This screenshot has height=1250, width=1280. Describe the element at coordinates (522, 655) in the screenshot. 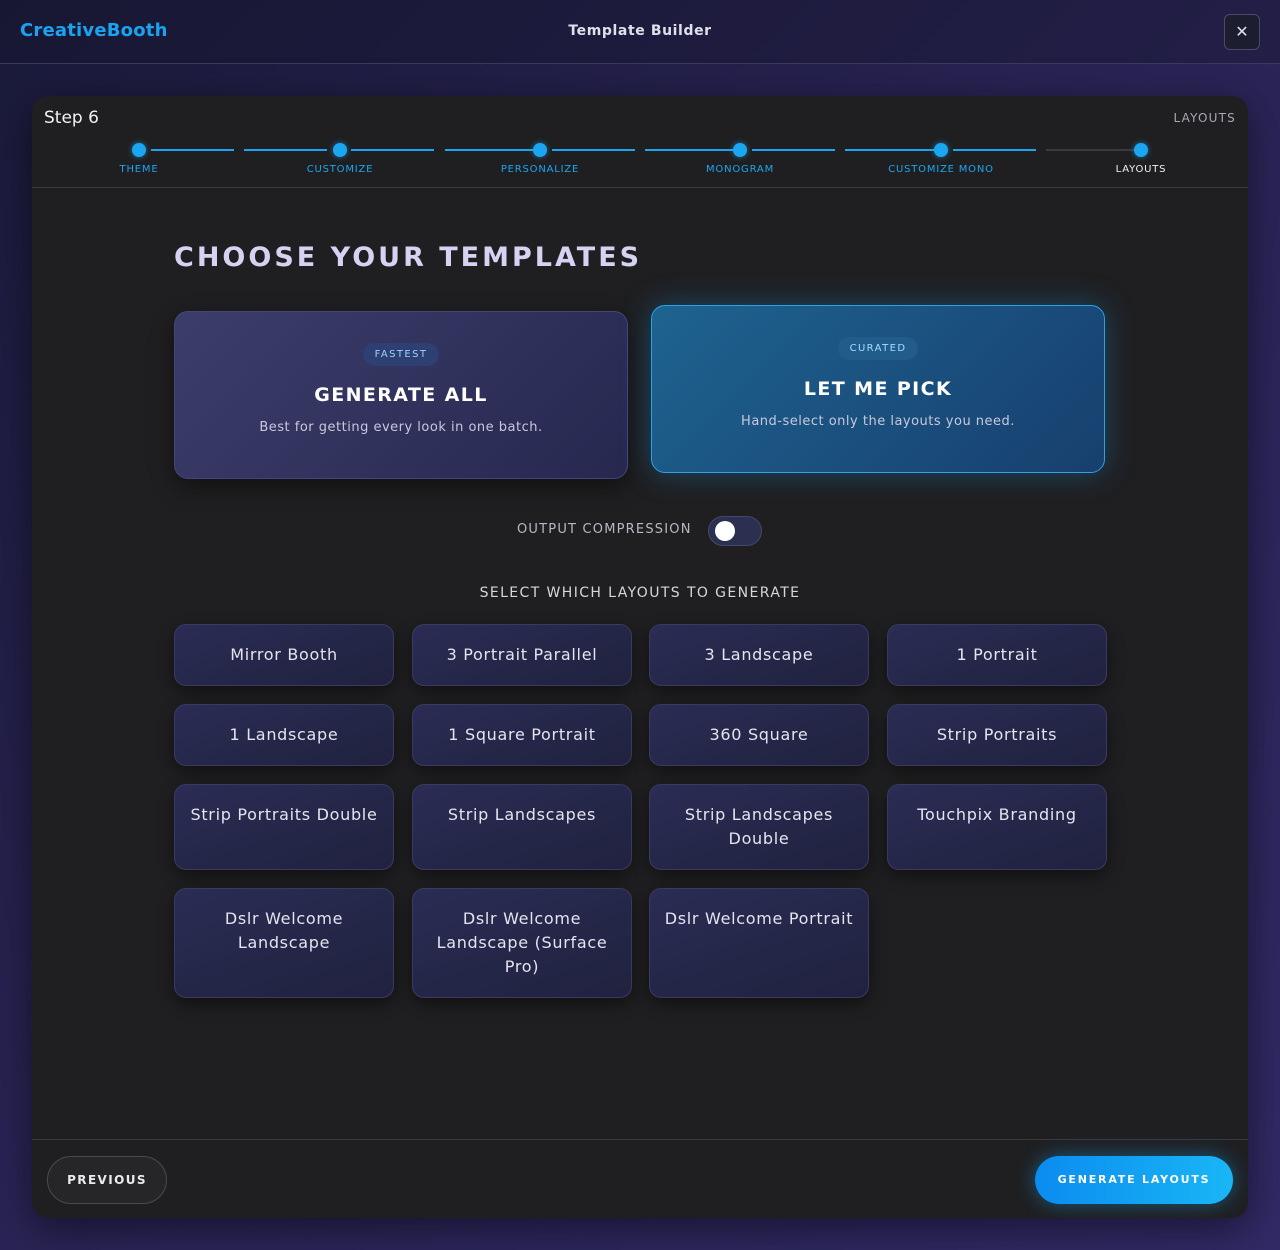

I see `layout-option: 3 Portrait Parallel` at that location.